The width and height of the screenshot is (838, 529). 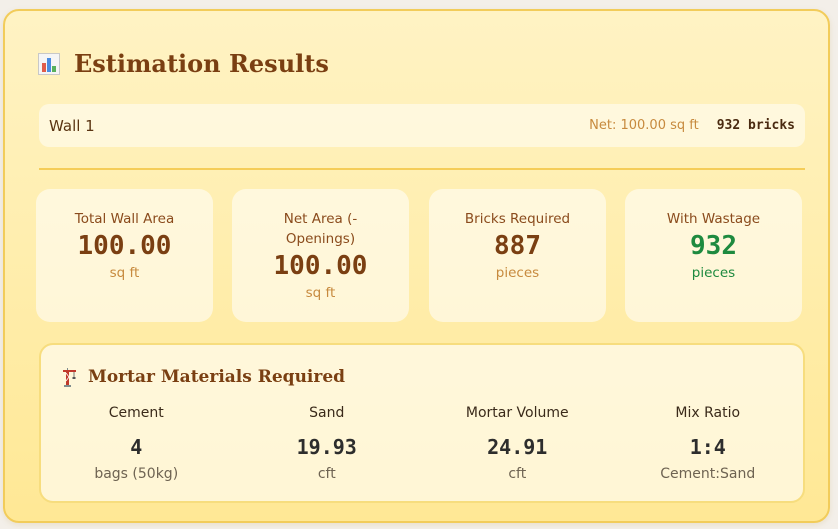 I want to click on stat-bricks-required: Bricks Required 887 pieces, so click(x=517, y=255).